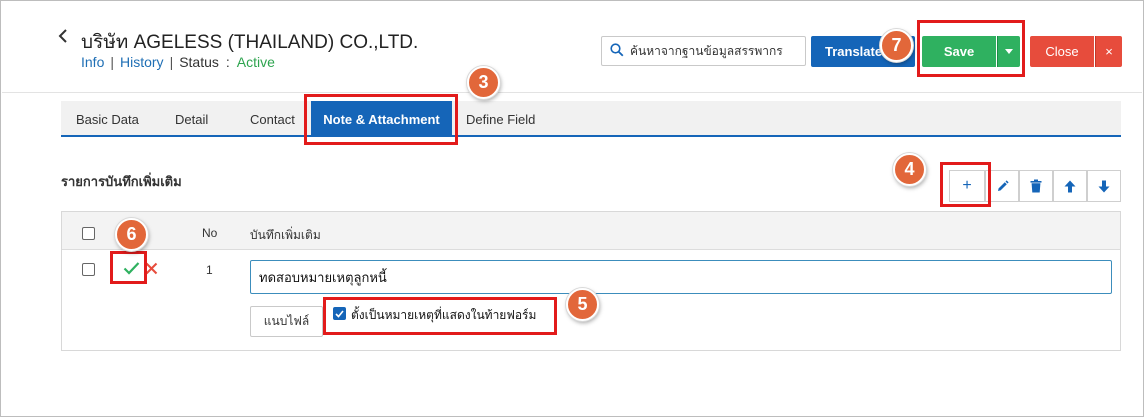  Describe the element at coordinates (191, 119) in the screenshot. I see `tab-detail: Detail` at that location.